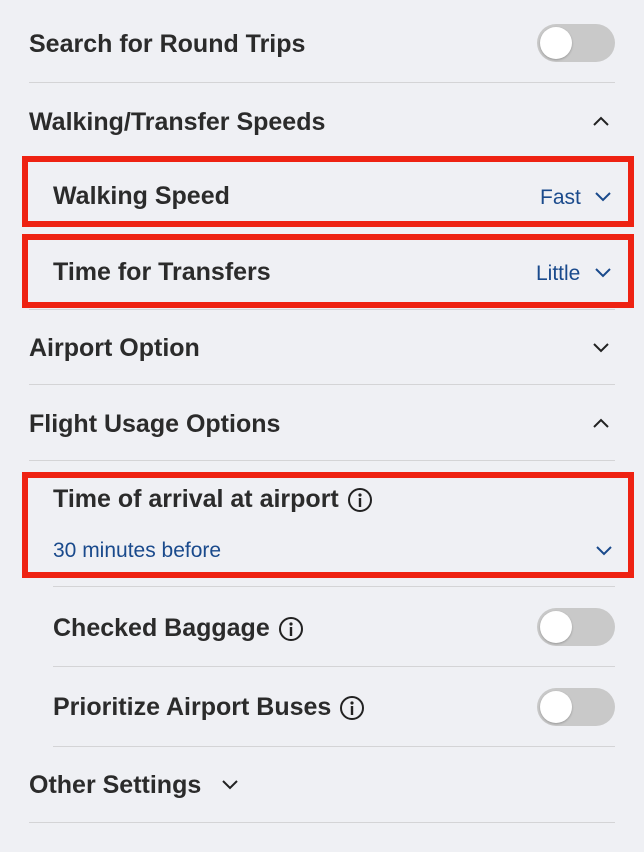 Image resolution: width=644 pixels, height=852 pixels. What do you see at coordinates (192, 707) in the screenshot?
I see `airport-buses-label-text: Prioritize Airport Buses` at bounding box center [192, 707].